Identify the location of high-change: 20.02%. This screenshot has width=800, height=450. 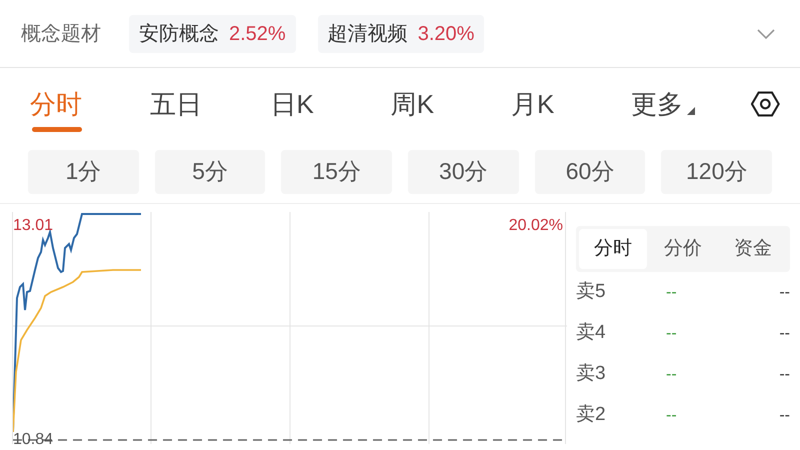
(535, 226).